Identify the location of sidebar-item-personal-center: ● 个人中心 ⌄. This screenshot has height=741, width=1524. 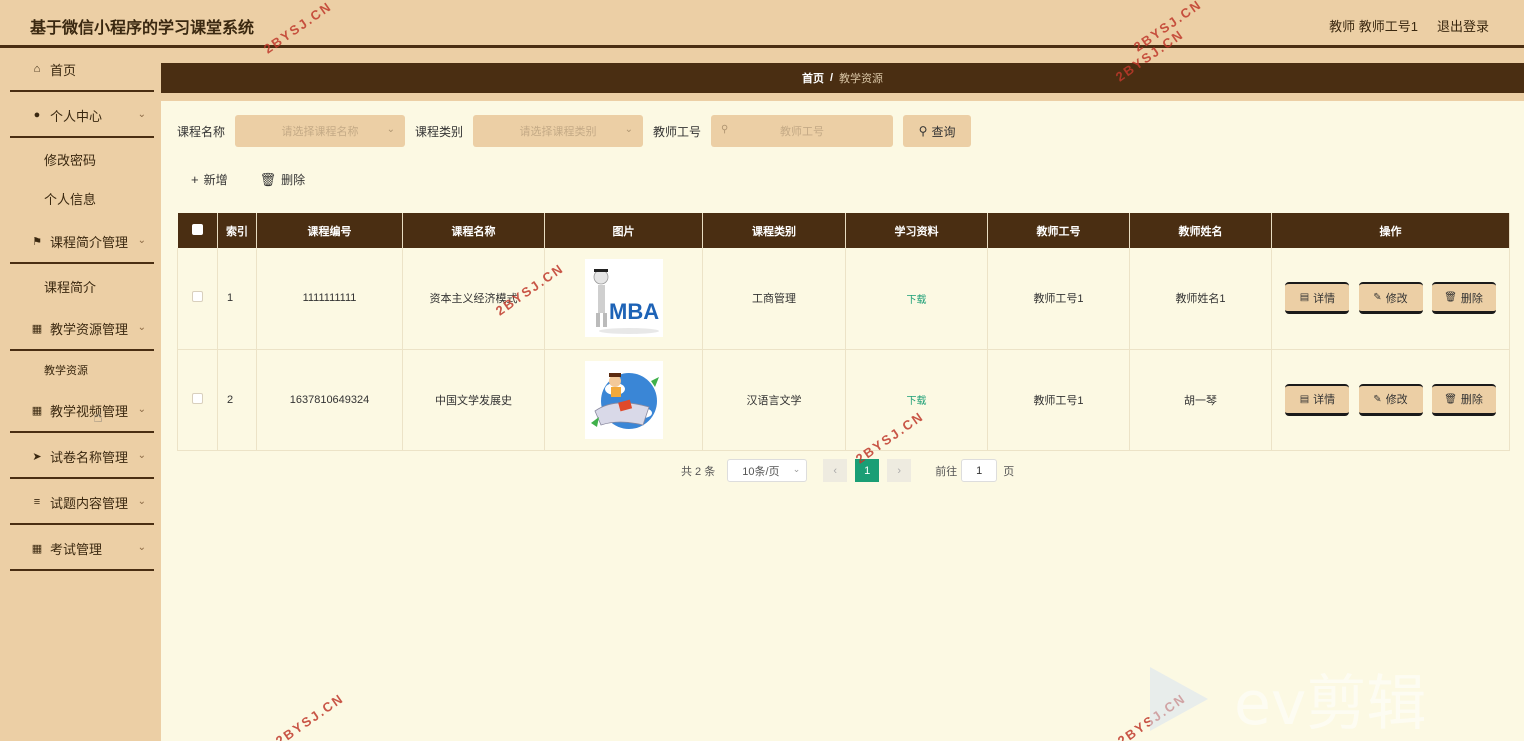
(82, 116).